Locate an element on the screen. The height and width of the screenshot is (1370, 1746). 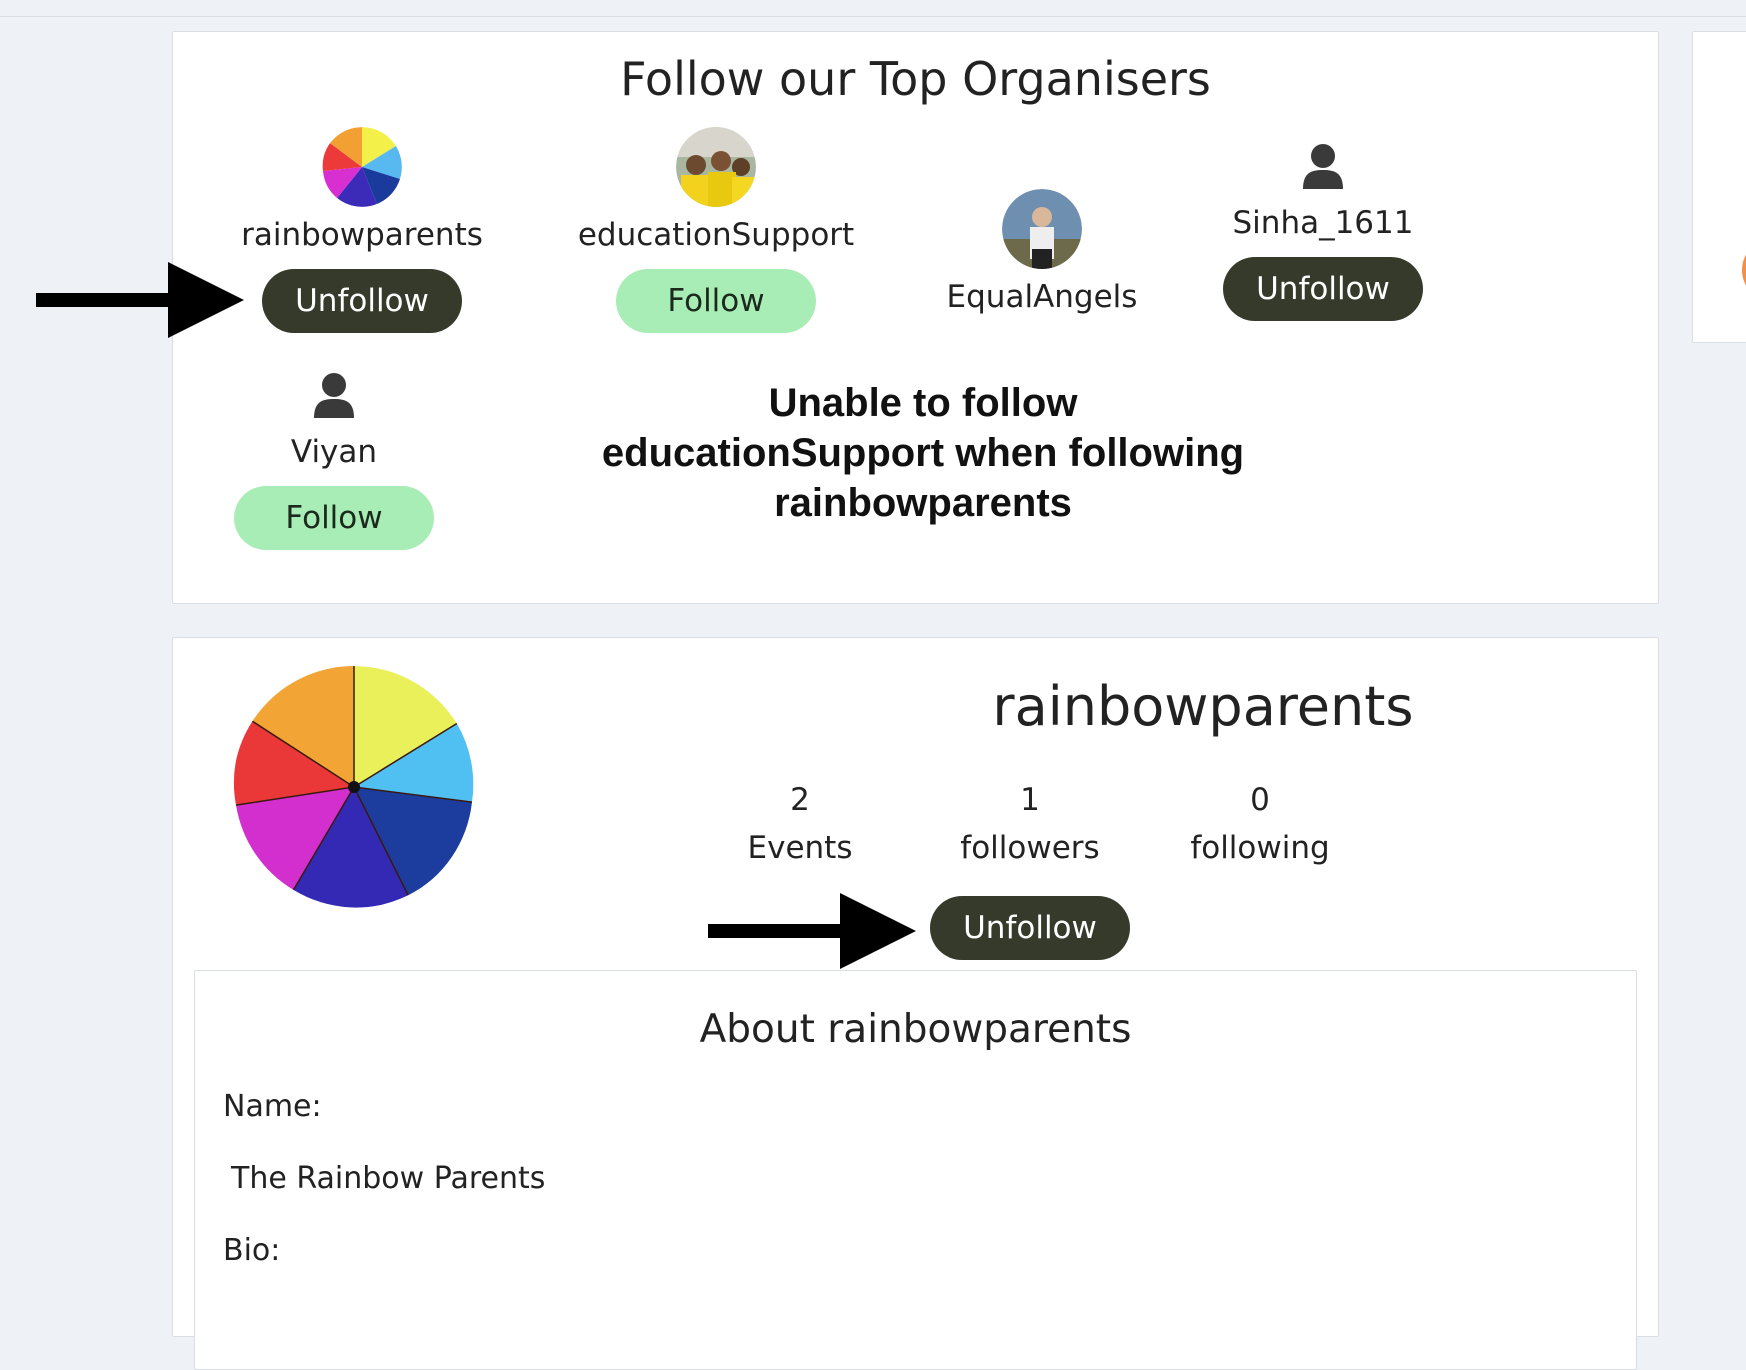
organiser-rainbowparents: rainbowparents Unfollow is located at coordinates (362, 230).